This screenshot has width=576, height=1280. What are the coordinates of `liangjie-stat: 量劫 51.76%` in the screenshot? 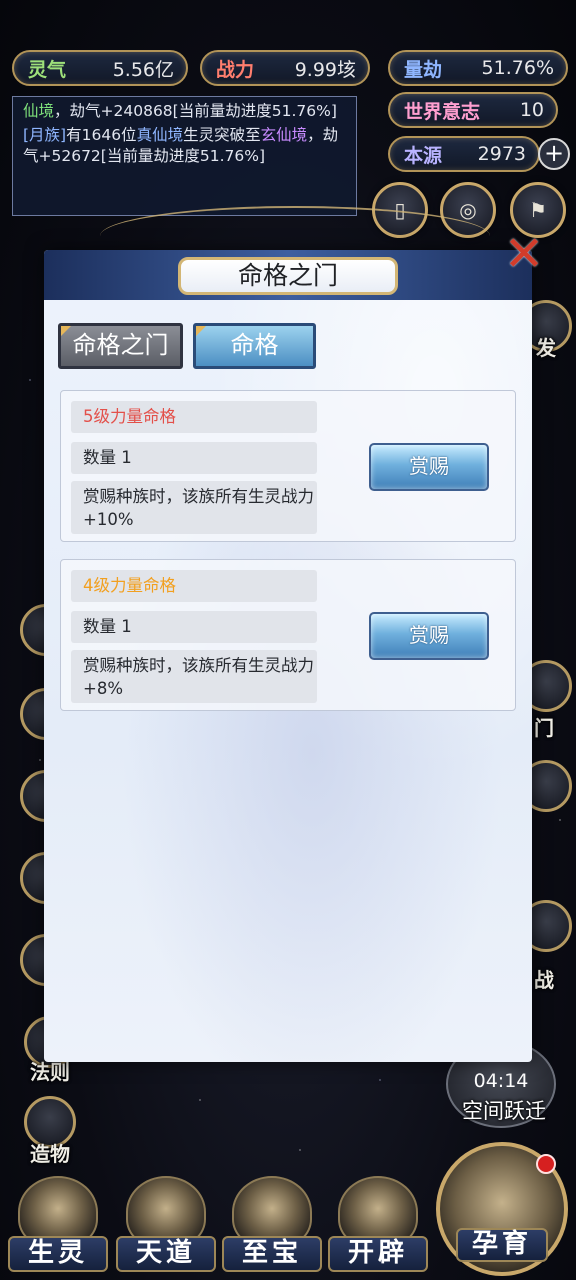 It's located at (478, 68).